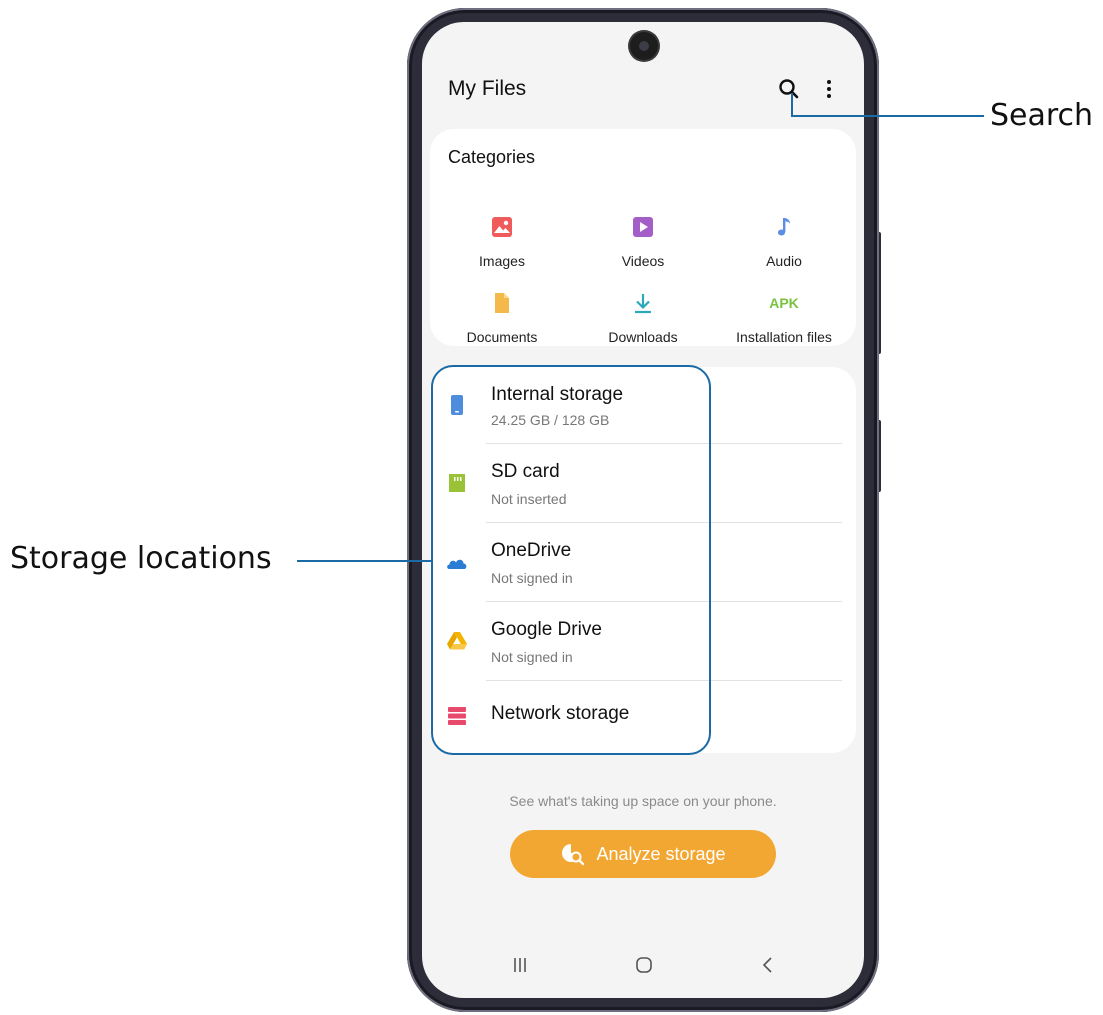  I want to click on app-title: My Files, so click(487, 88).